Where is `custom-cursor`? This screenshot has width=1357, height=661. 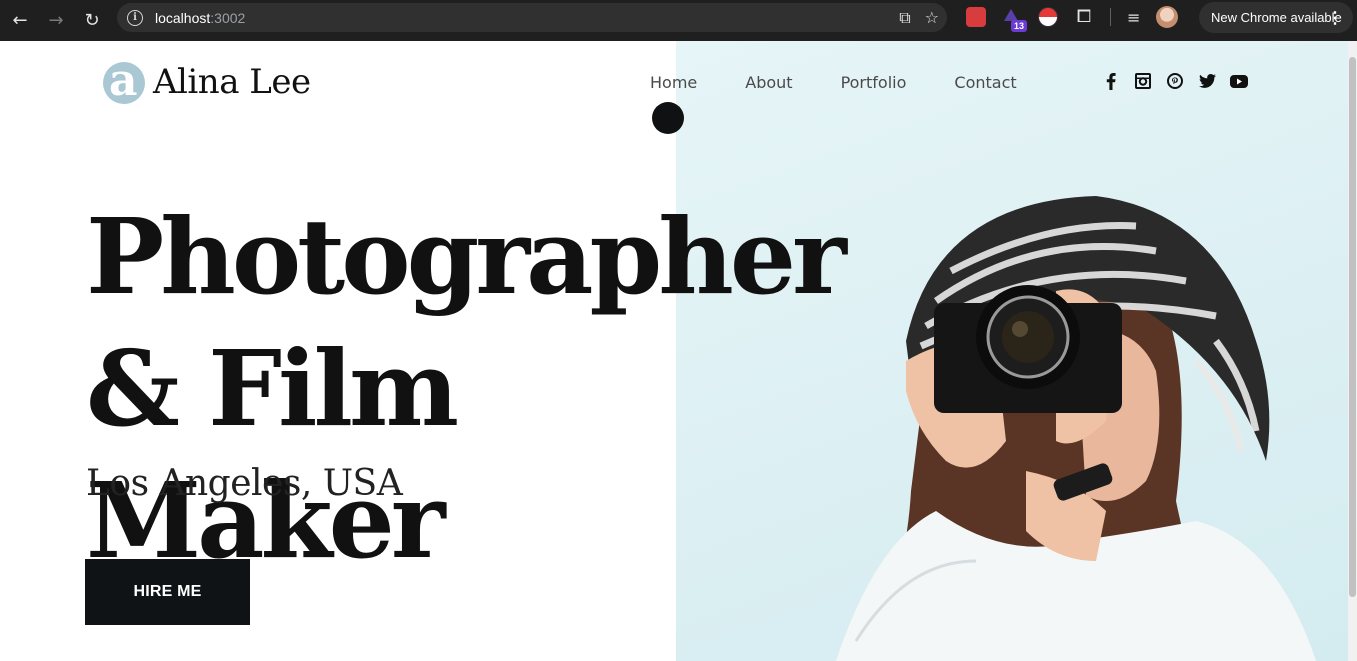
custom-cursor is located at coordinates (668, 118).